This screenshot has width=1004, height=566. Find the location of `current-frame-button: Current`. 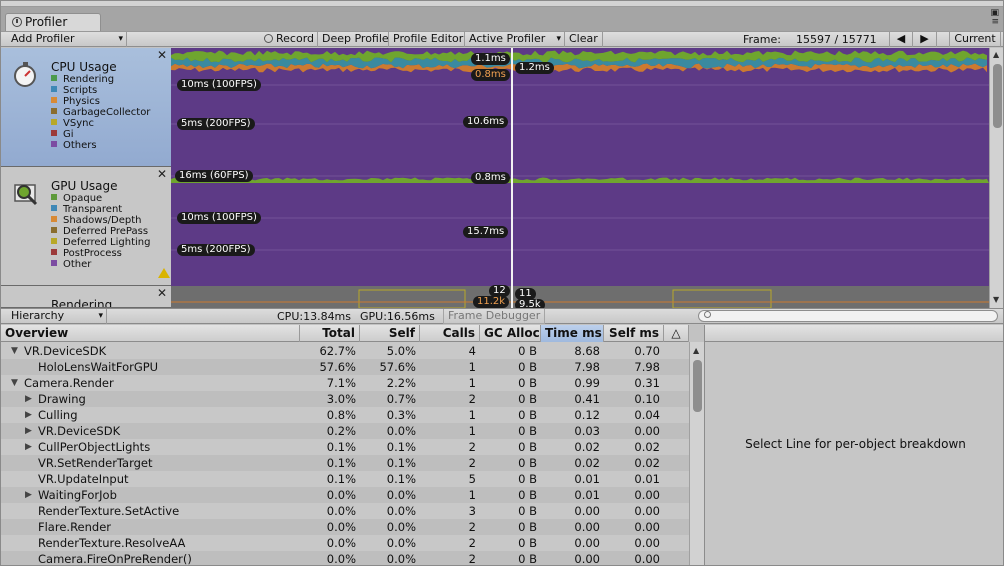

current-frame-button: Current is located at coordinates (975, 39).